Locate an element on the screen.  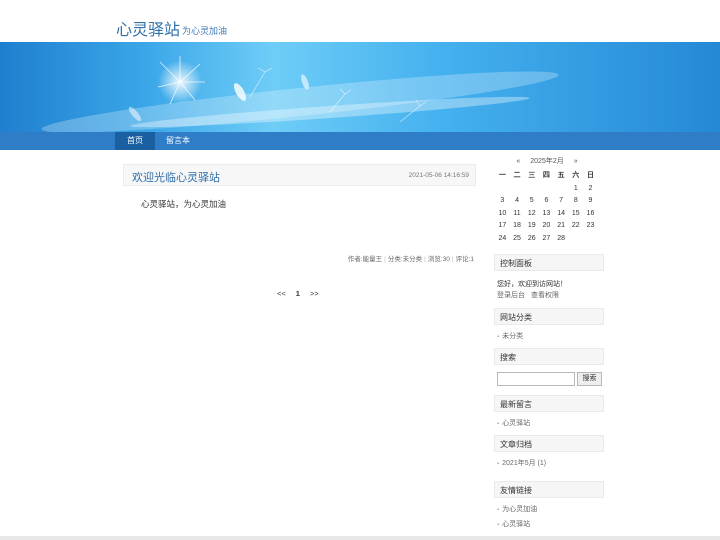
search-button: 搜索 is located at coordinates (589, 379).